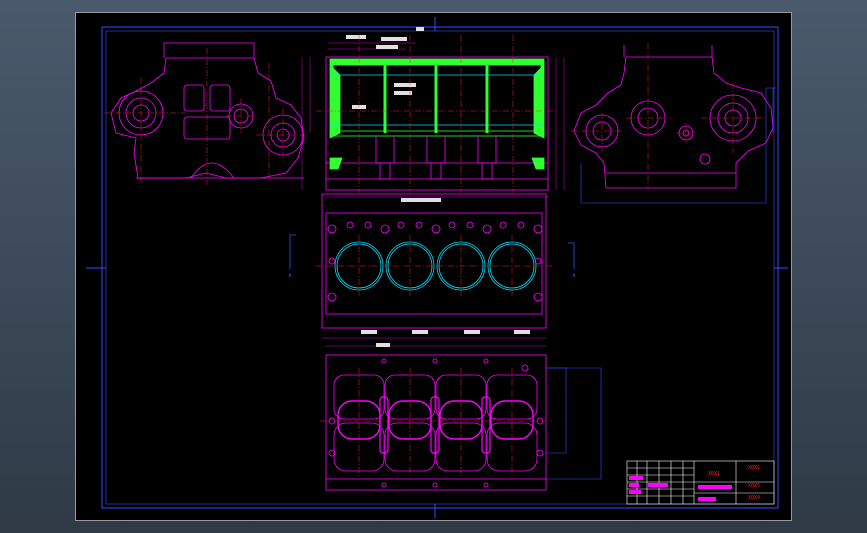 Image resolution: width=867 pixels, height=533 pixels. What do you see at coordinates (714, 474) in the screenshot?
I see `title-sheet-code: X0X1` at bounding box center [714, 474].